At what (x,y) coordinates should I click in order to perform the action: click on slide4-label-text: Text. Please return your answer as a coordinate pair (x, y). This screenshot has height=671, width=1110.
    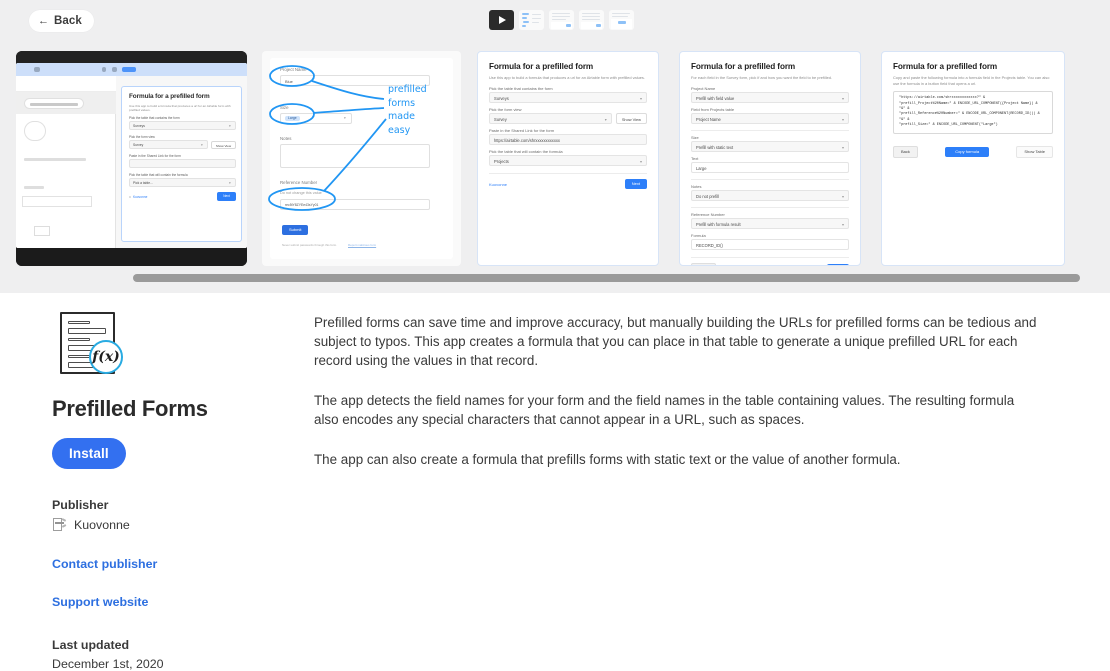
    Looking at the image, I should click on (695, 158).